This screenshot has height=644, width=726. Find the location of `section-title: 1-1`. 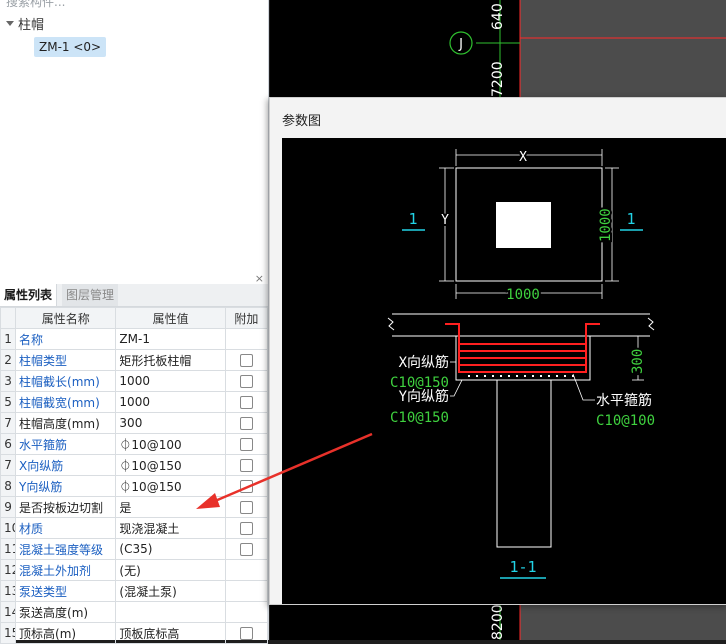

section-title: 1-1 is located at coordinates (522, 567).